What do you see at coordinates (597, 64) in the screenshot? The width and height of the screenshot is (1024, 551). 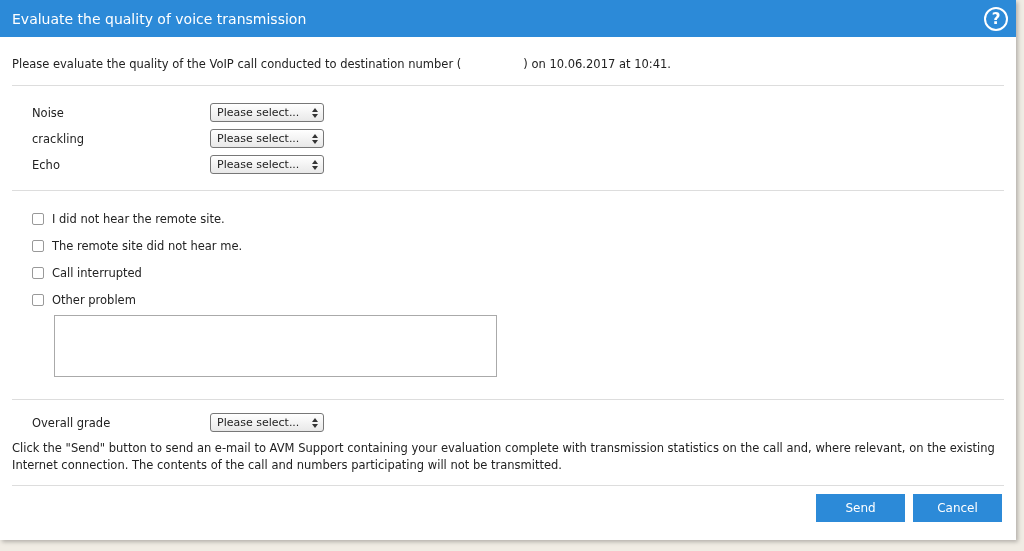 I see `intro-text: ) on 10.06.2017 at 10:41.` at bounding box center [597, 64].